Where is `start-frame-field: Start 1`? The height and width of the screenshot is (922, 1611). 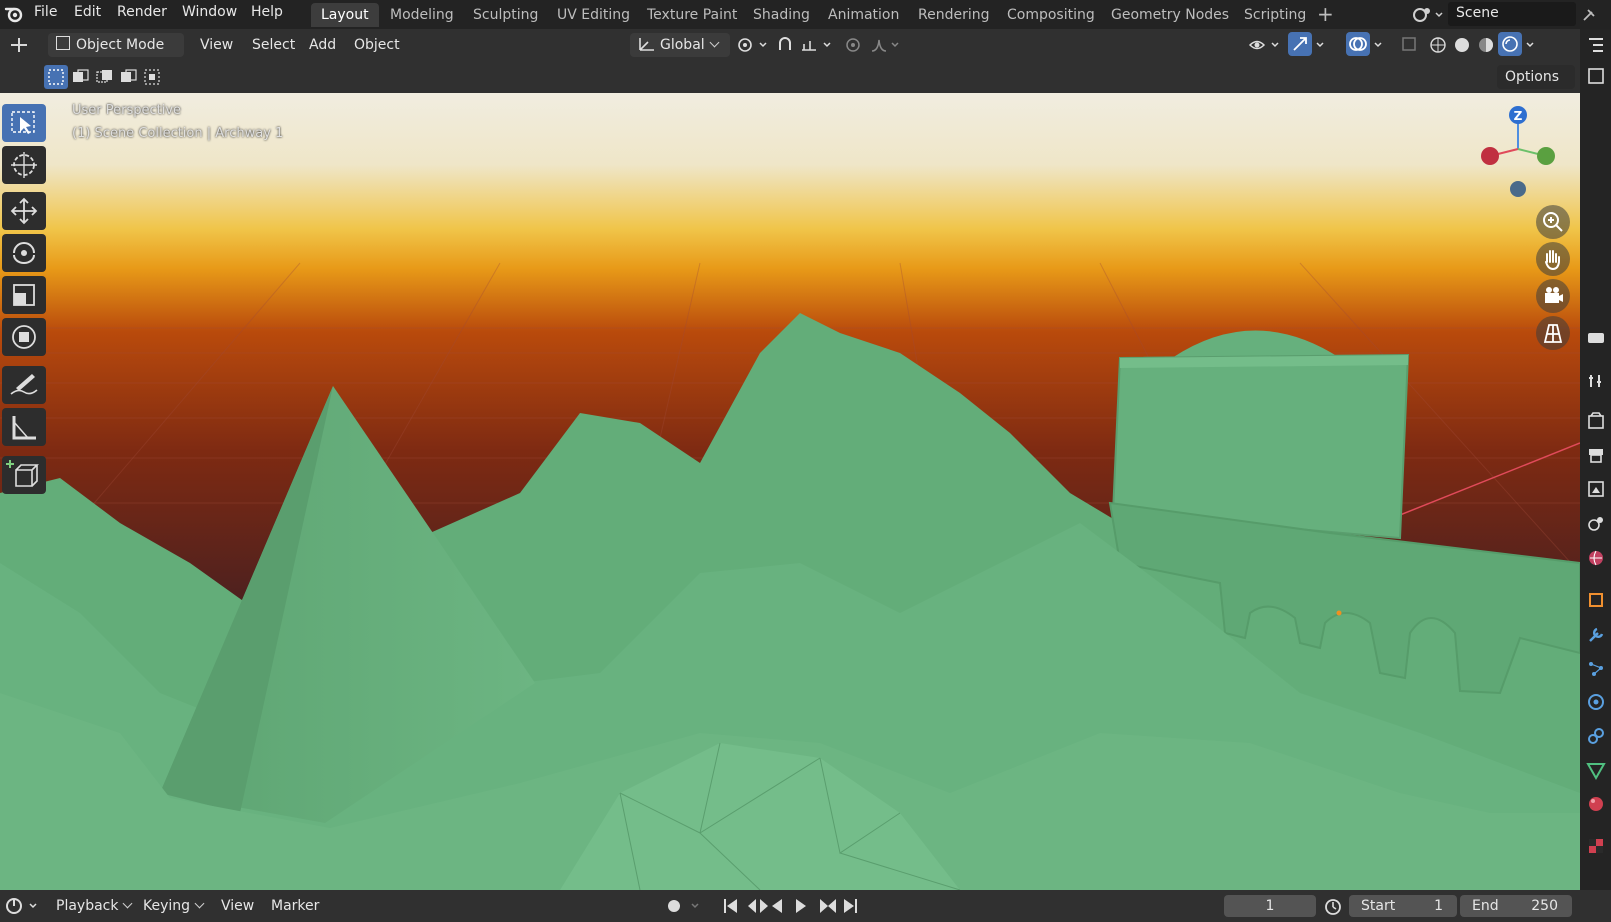 start-frame-field: Start 1 is located at coordinates (1403, 906).